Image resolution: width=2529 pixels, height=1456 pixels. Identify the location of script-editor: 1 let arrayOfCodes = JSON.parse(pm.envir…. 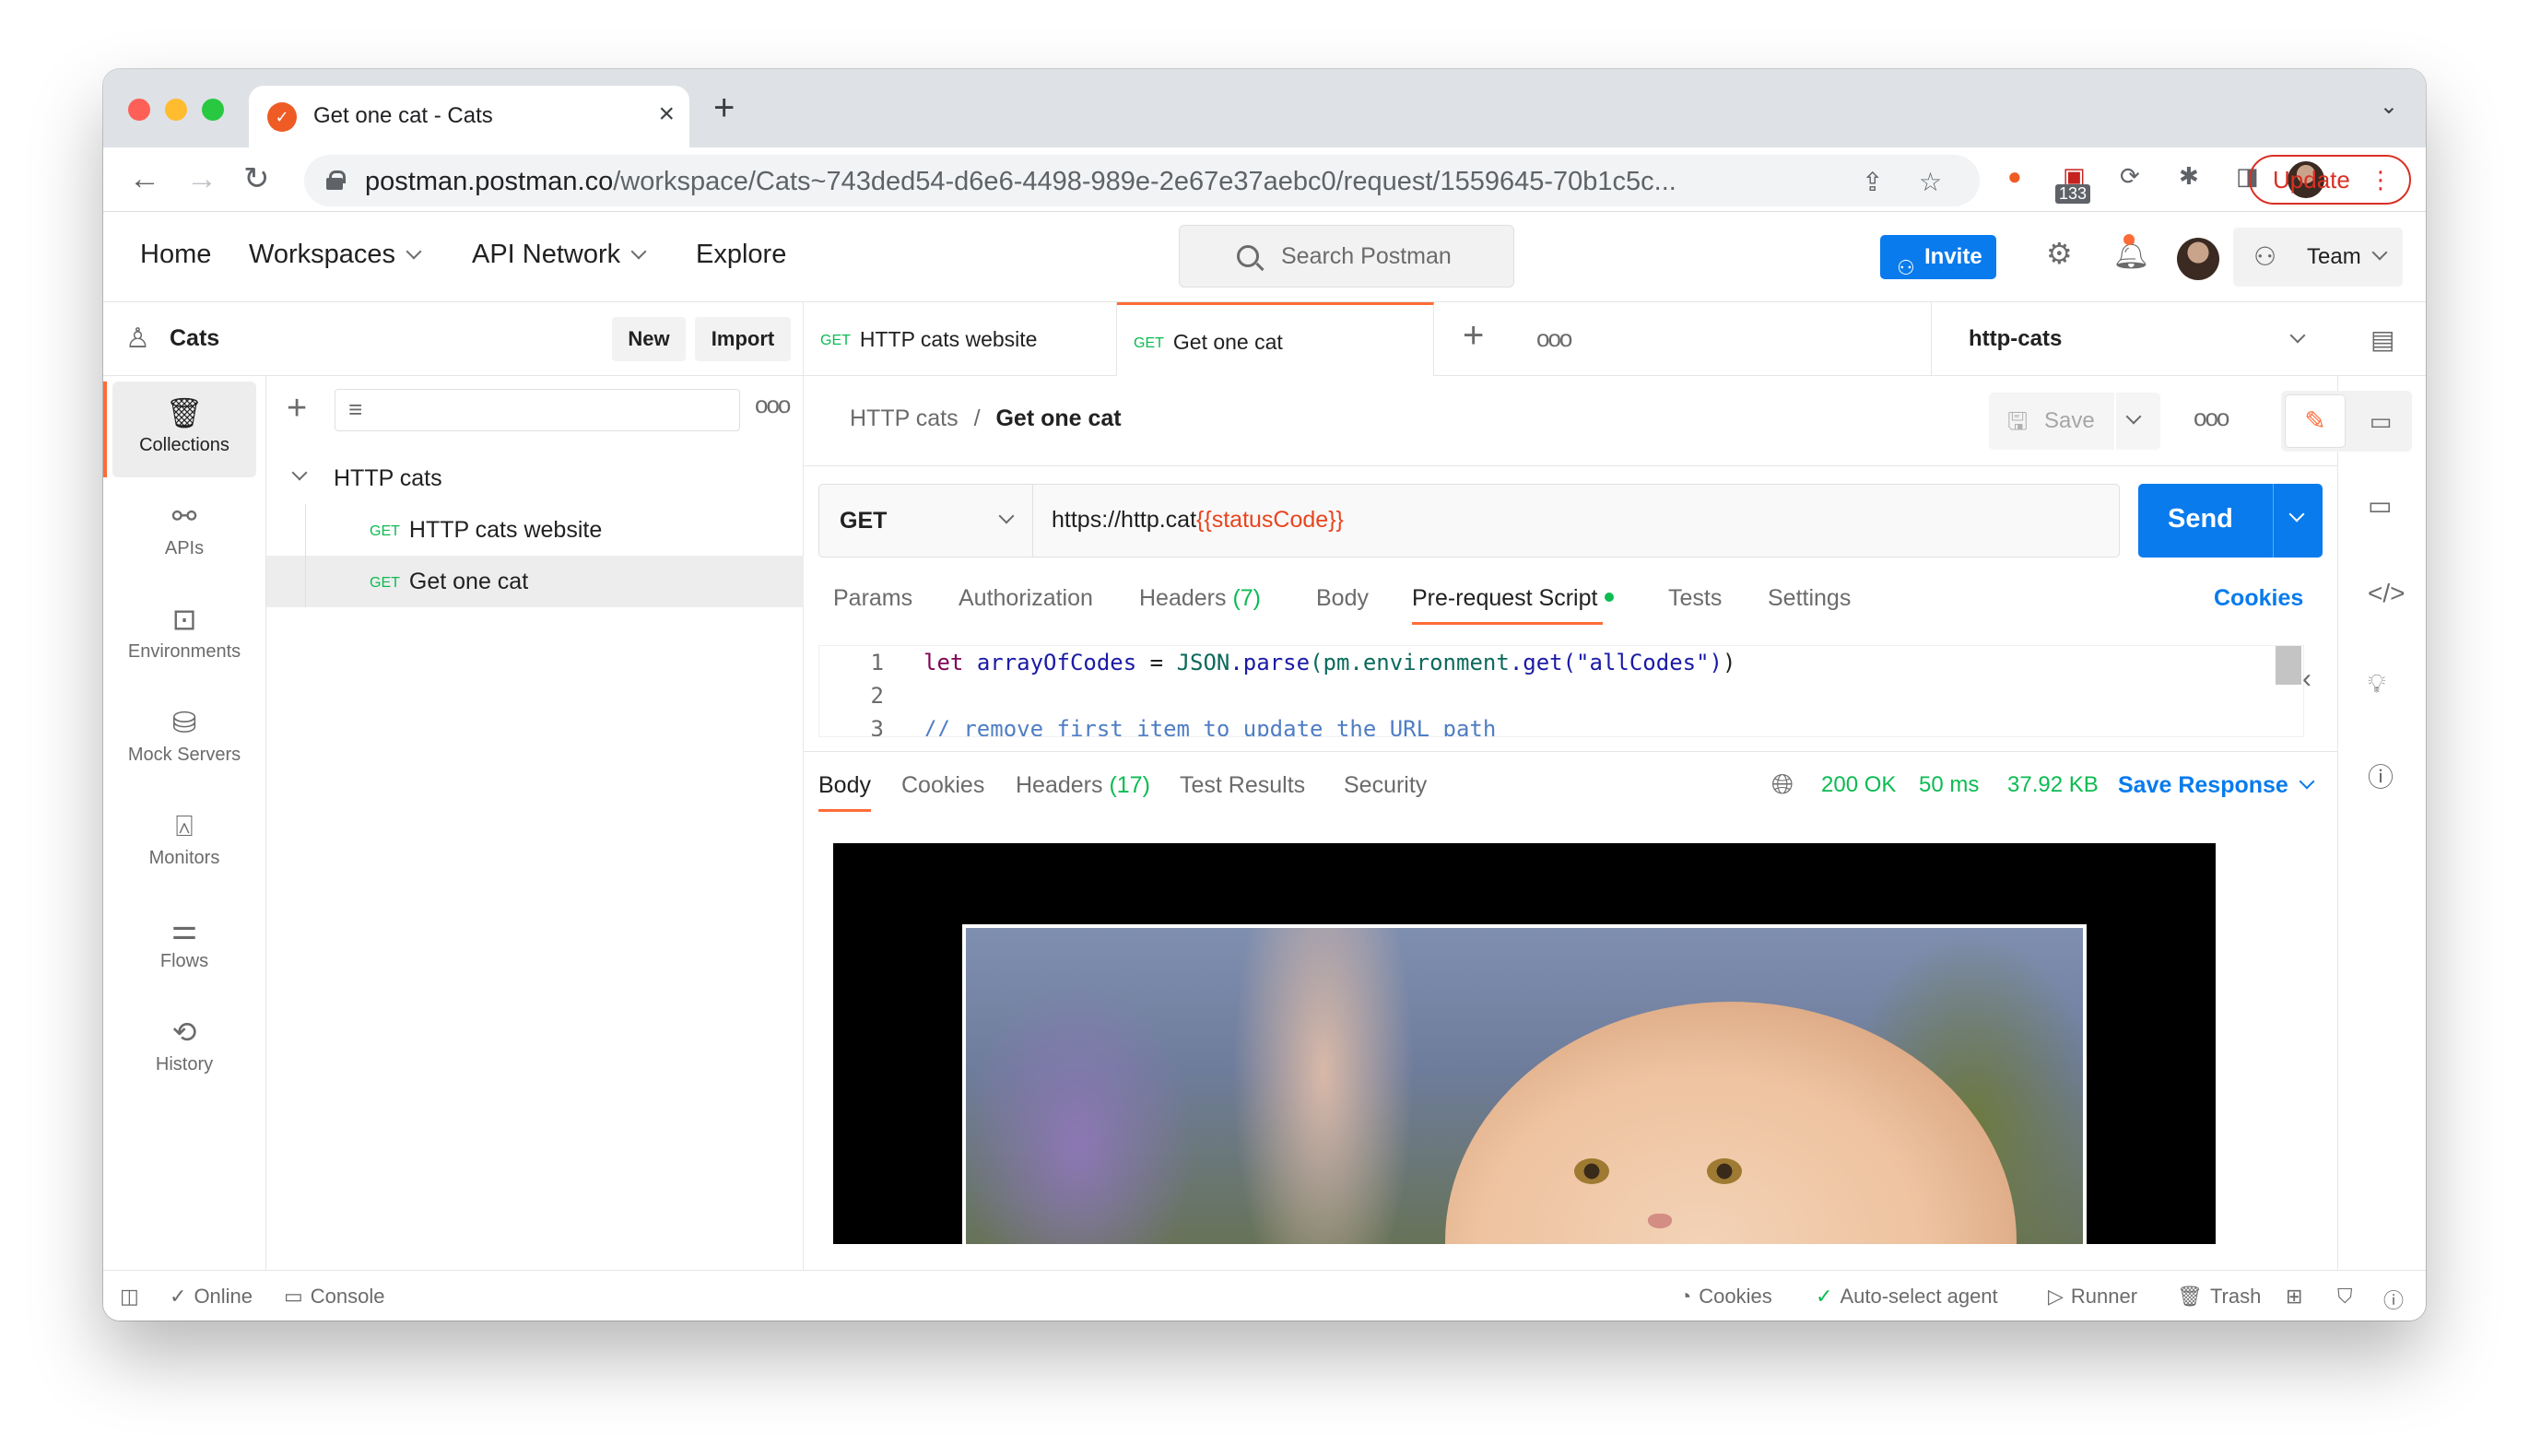
(1561, 691).